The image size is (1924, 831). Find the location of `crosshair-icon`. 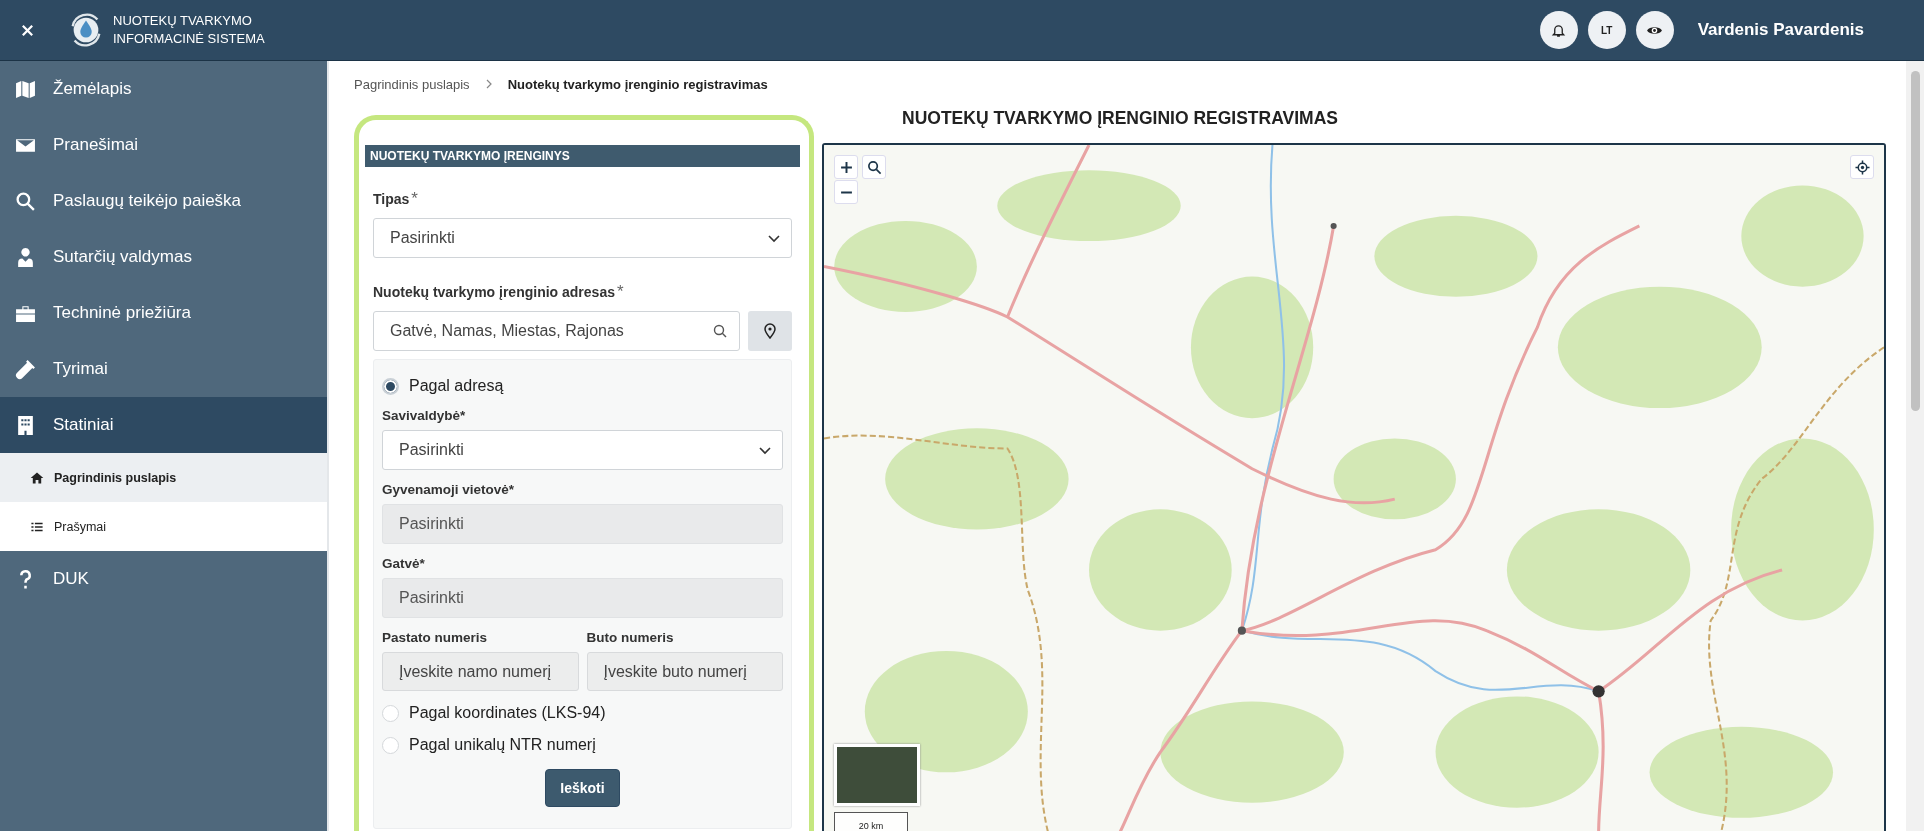

crosshair-icon is located at coordinates (1862, 167).